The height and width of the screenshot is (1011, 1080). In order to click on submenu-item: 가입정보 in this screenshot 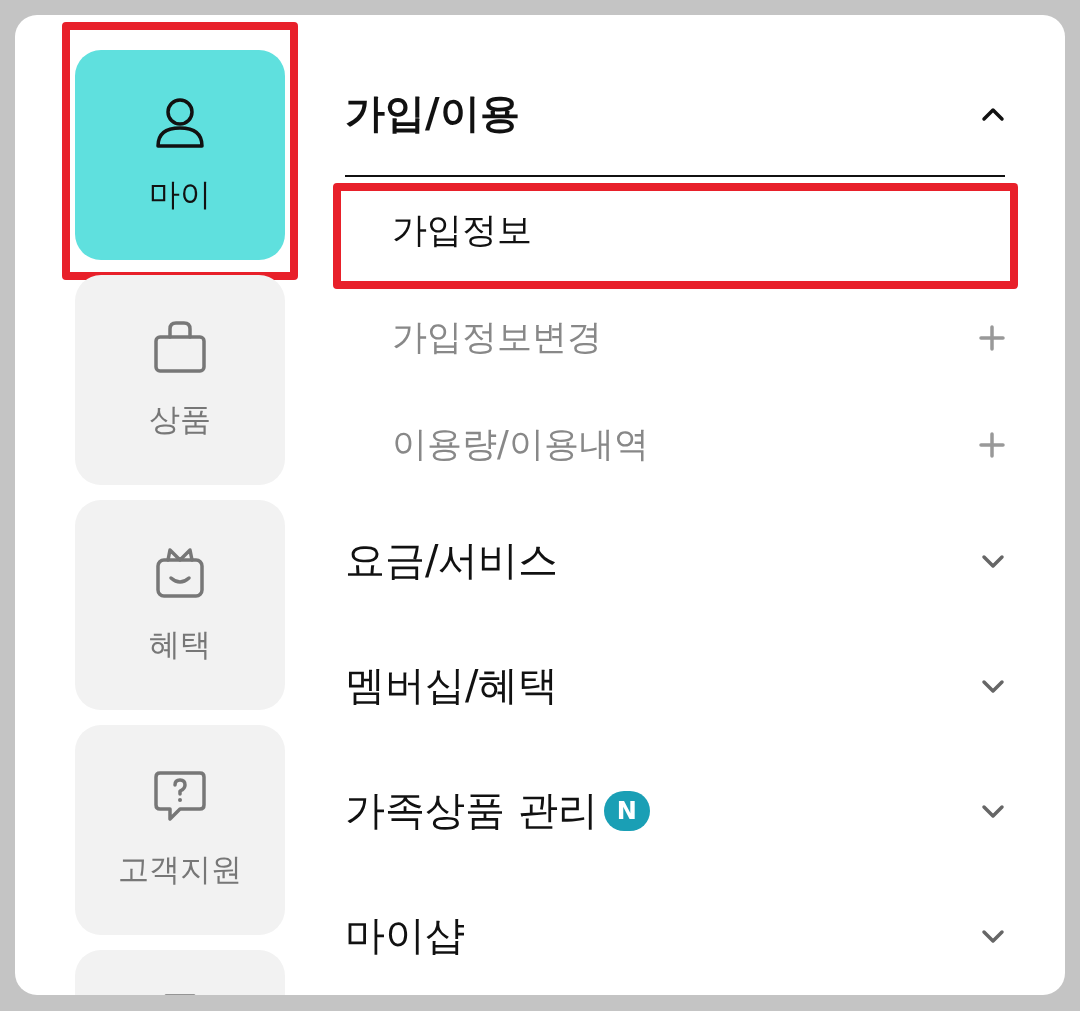, I will do `click(675, 230)`.